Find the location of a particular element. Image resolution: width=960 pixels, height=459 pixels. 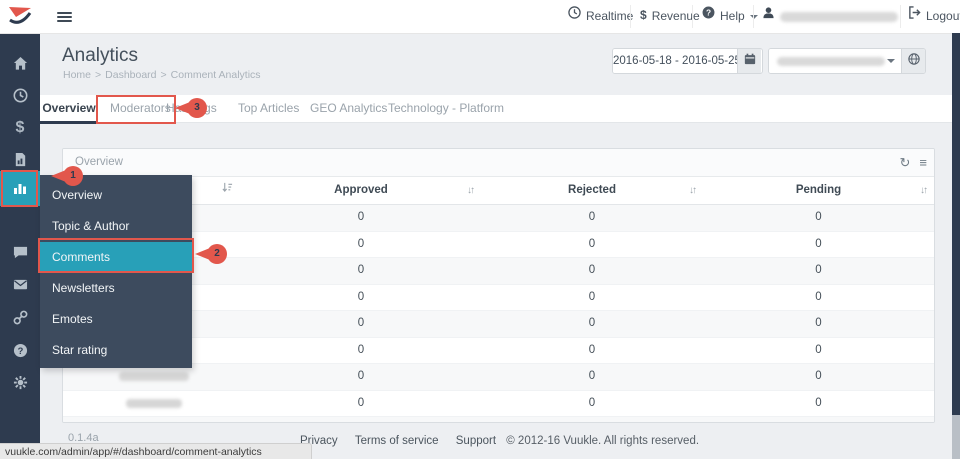

site-select-group is located at coordinates (847, 61).